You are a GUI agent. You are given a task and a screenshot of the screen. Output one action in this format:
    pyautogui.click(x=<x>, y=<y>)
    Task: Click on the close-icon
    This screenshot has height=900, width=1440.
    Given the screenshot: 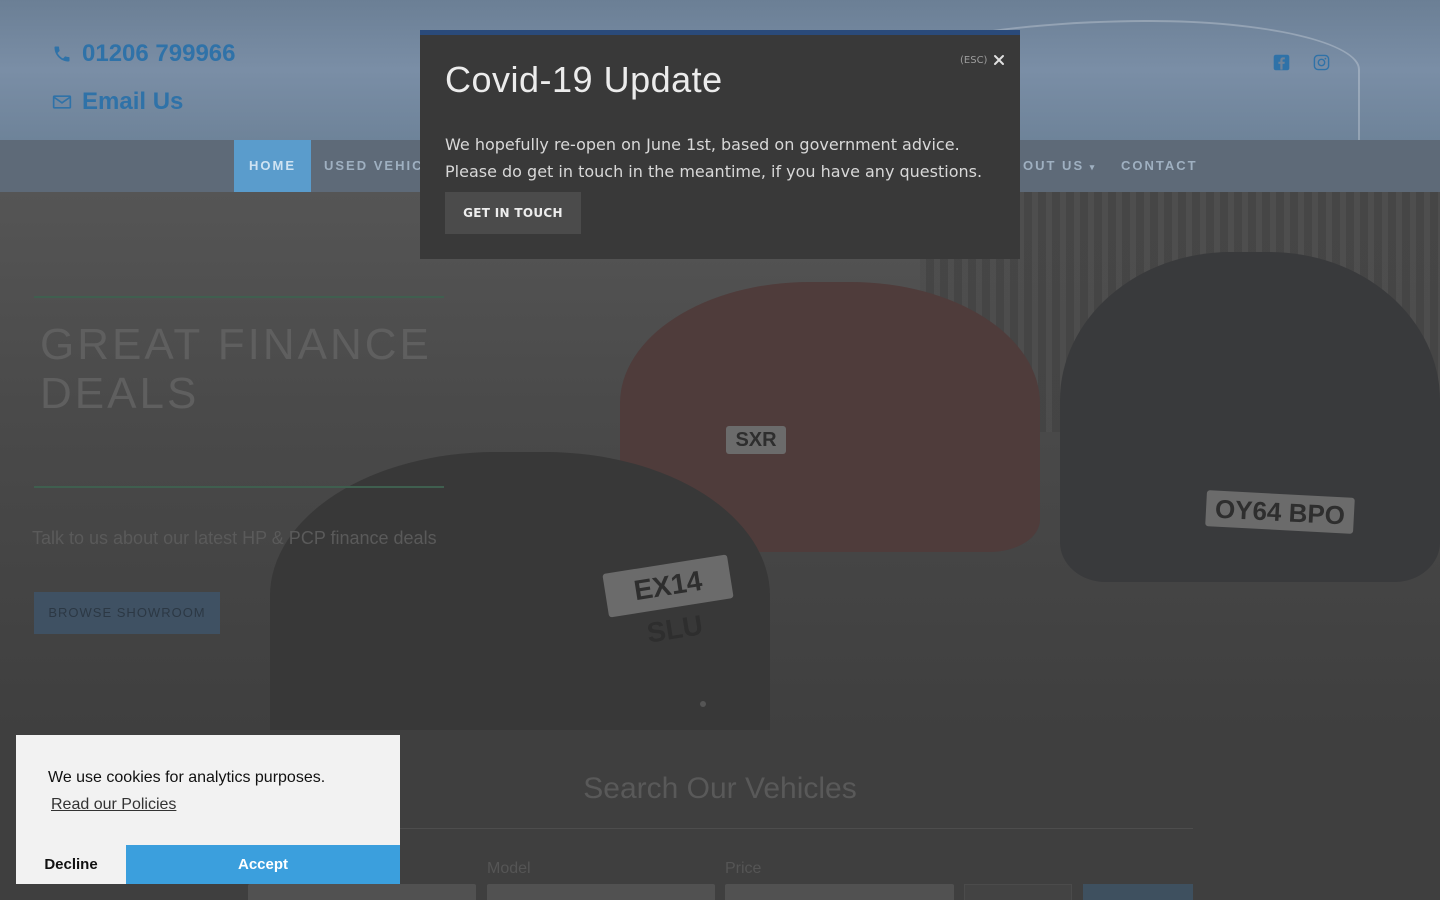 What is the action you would take?
    pyautogui.click(x=999, y=60)
    